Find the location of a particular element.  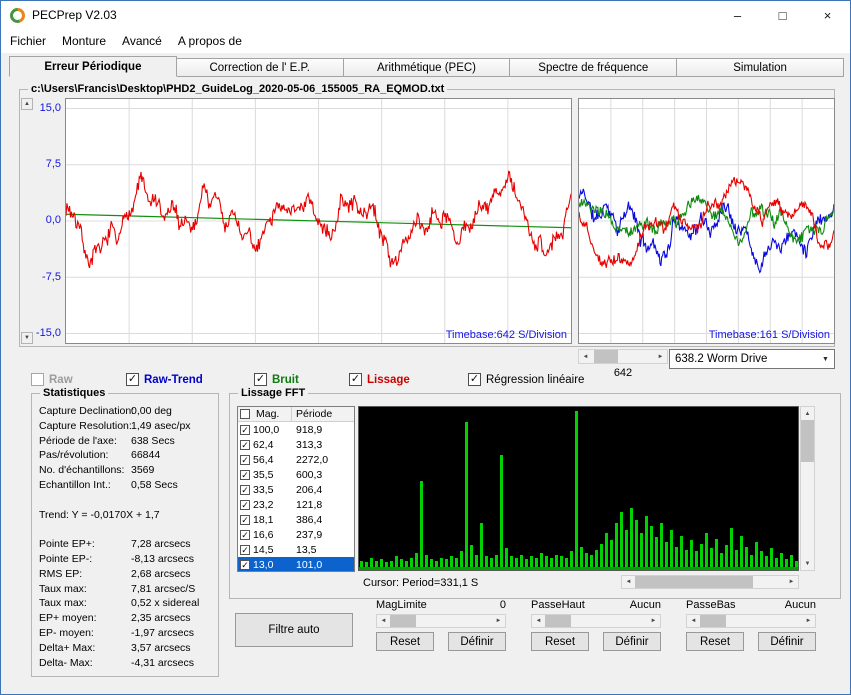

fft-spectrum-canvas is located at coordinates (578, 488).